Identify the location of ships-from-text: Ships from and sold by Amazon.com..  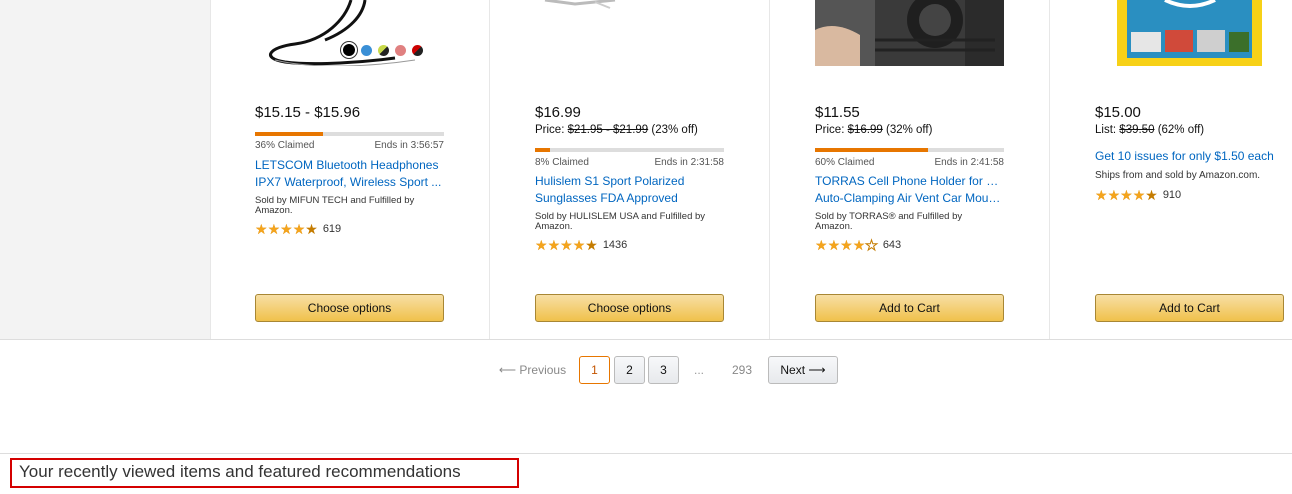
(1178, 175).